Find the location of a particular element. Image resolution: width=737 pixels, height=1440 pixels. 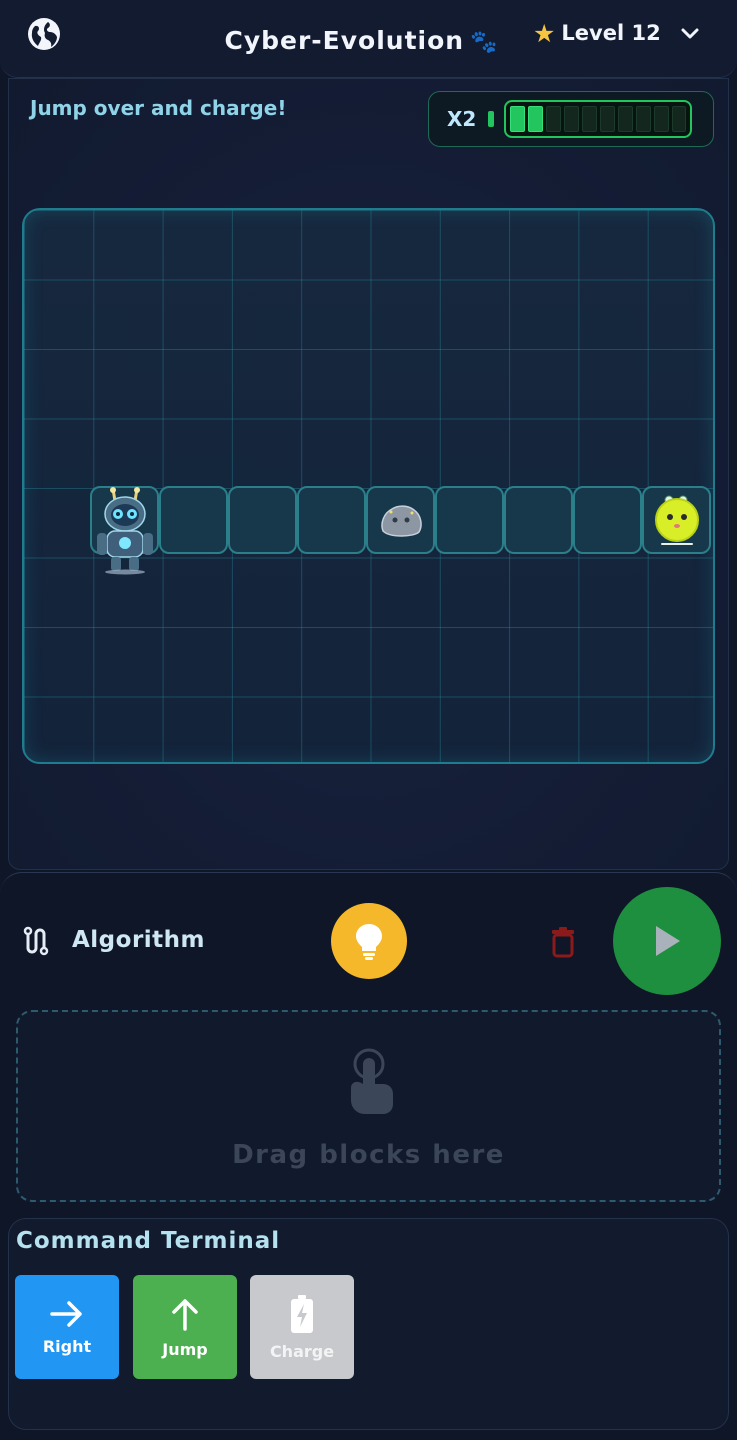

energy-bar is located at coordinates (598, 119).